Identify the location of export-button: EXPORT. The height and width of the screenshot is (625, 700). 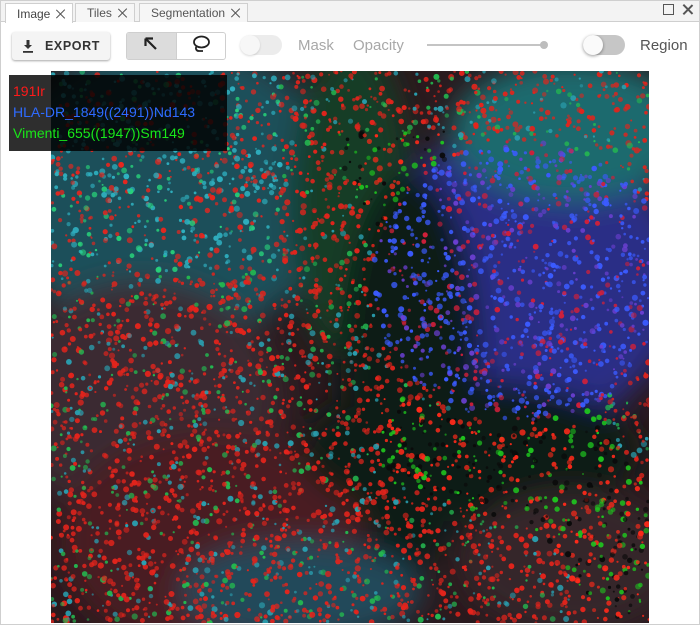
(61, 46).